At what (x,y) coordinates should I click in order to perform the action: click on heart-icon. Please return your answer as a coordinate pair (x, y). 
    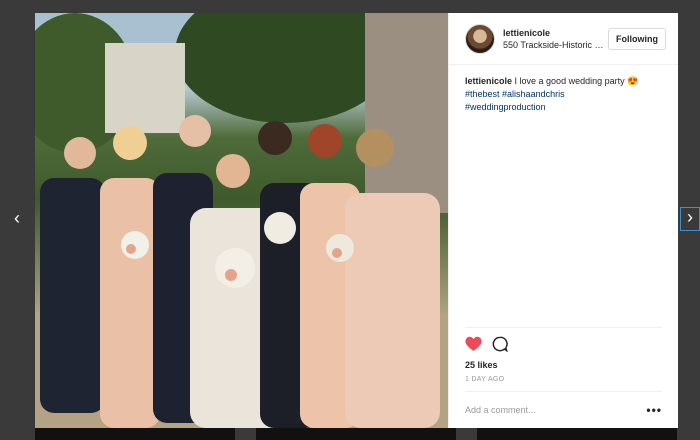
    Looking at the image, I should click on (473, 346).